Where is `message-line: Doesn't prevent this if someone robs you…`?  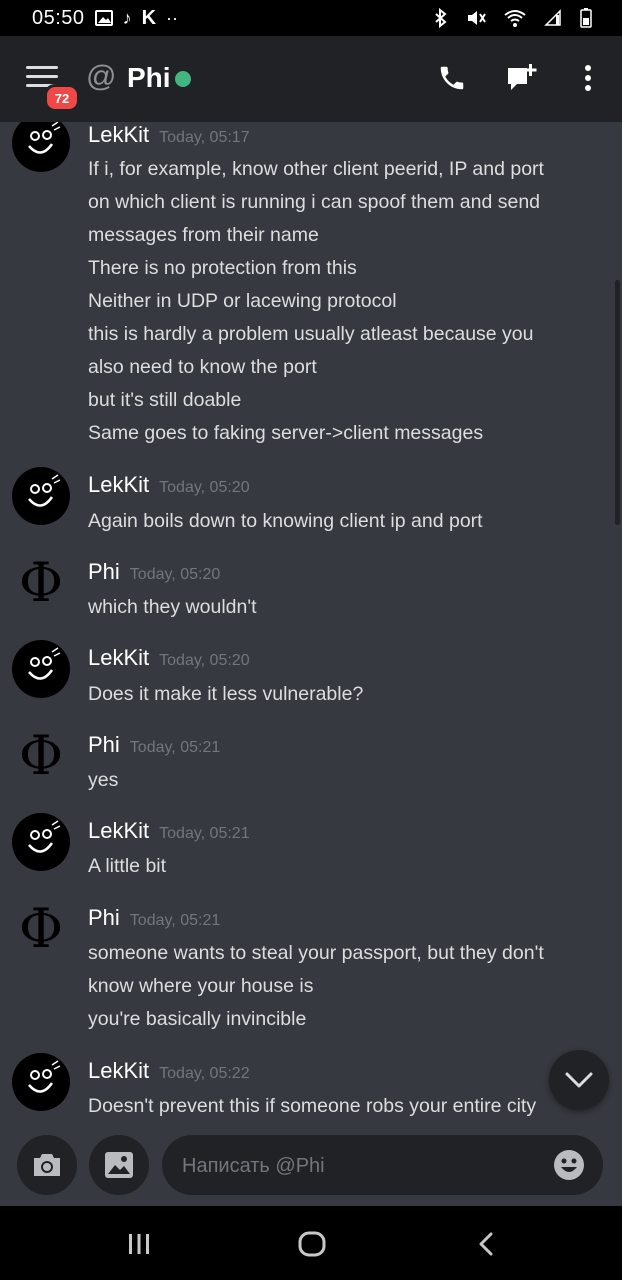 message-line: Doesn't prevent this if someone robs you… is located at coordinates (312, 1106).